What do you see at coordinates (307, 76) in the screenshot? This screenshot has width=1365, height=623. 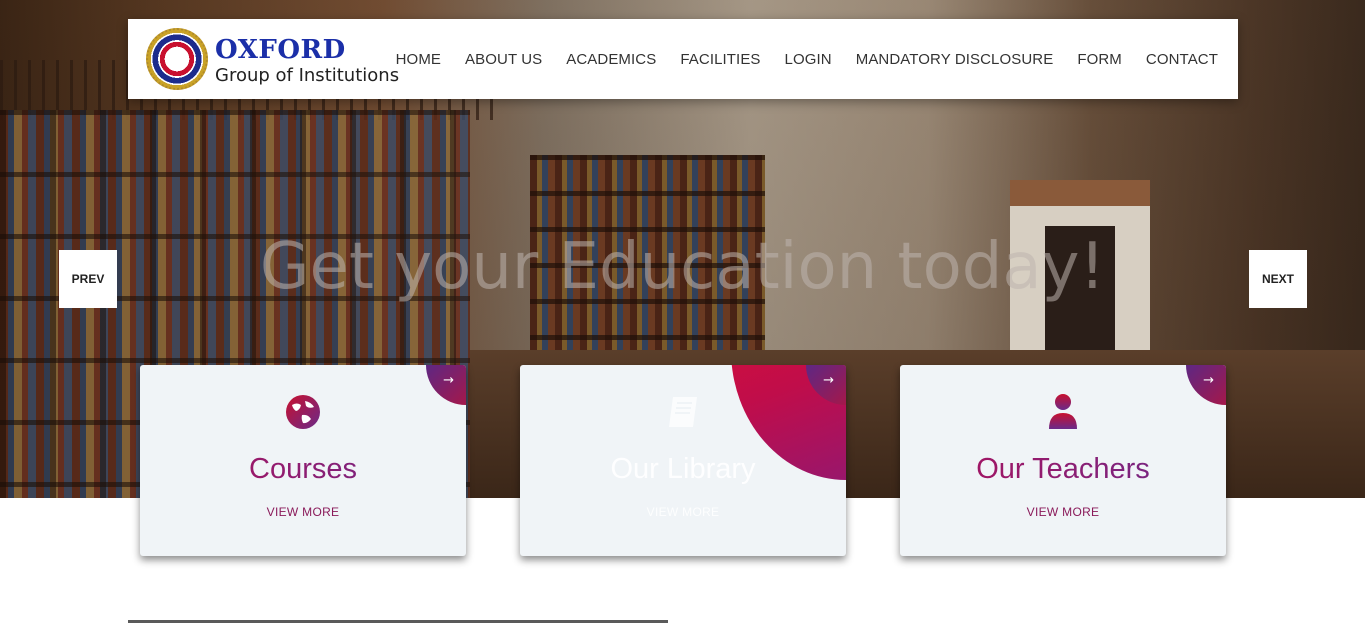 I see `logo-subtitle: Group of Institutions` at bounding box center [307, 76].